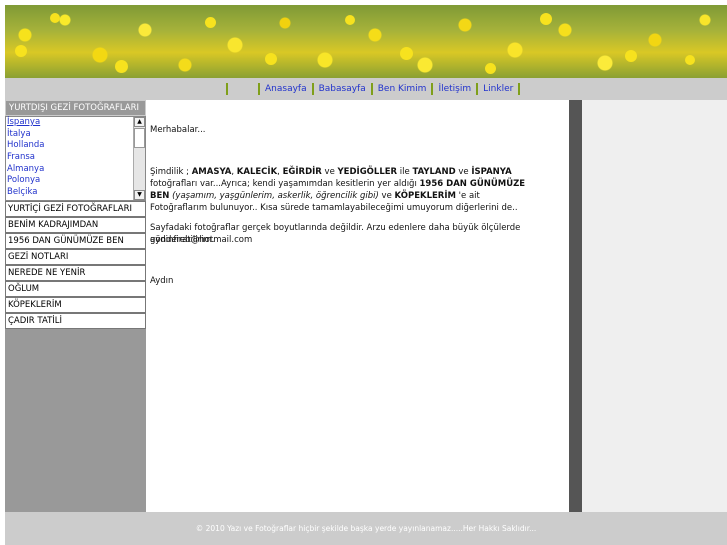 Image resolution: width=727 pixels, height=545 pixels. What do you see at coordinates (75, 257) in the screenshot?
I see `menu-item-gezi-notlari: GEZİ NOTLARI` at bounding box center [75, 257].